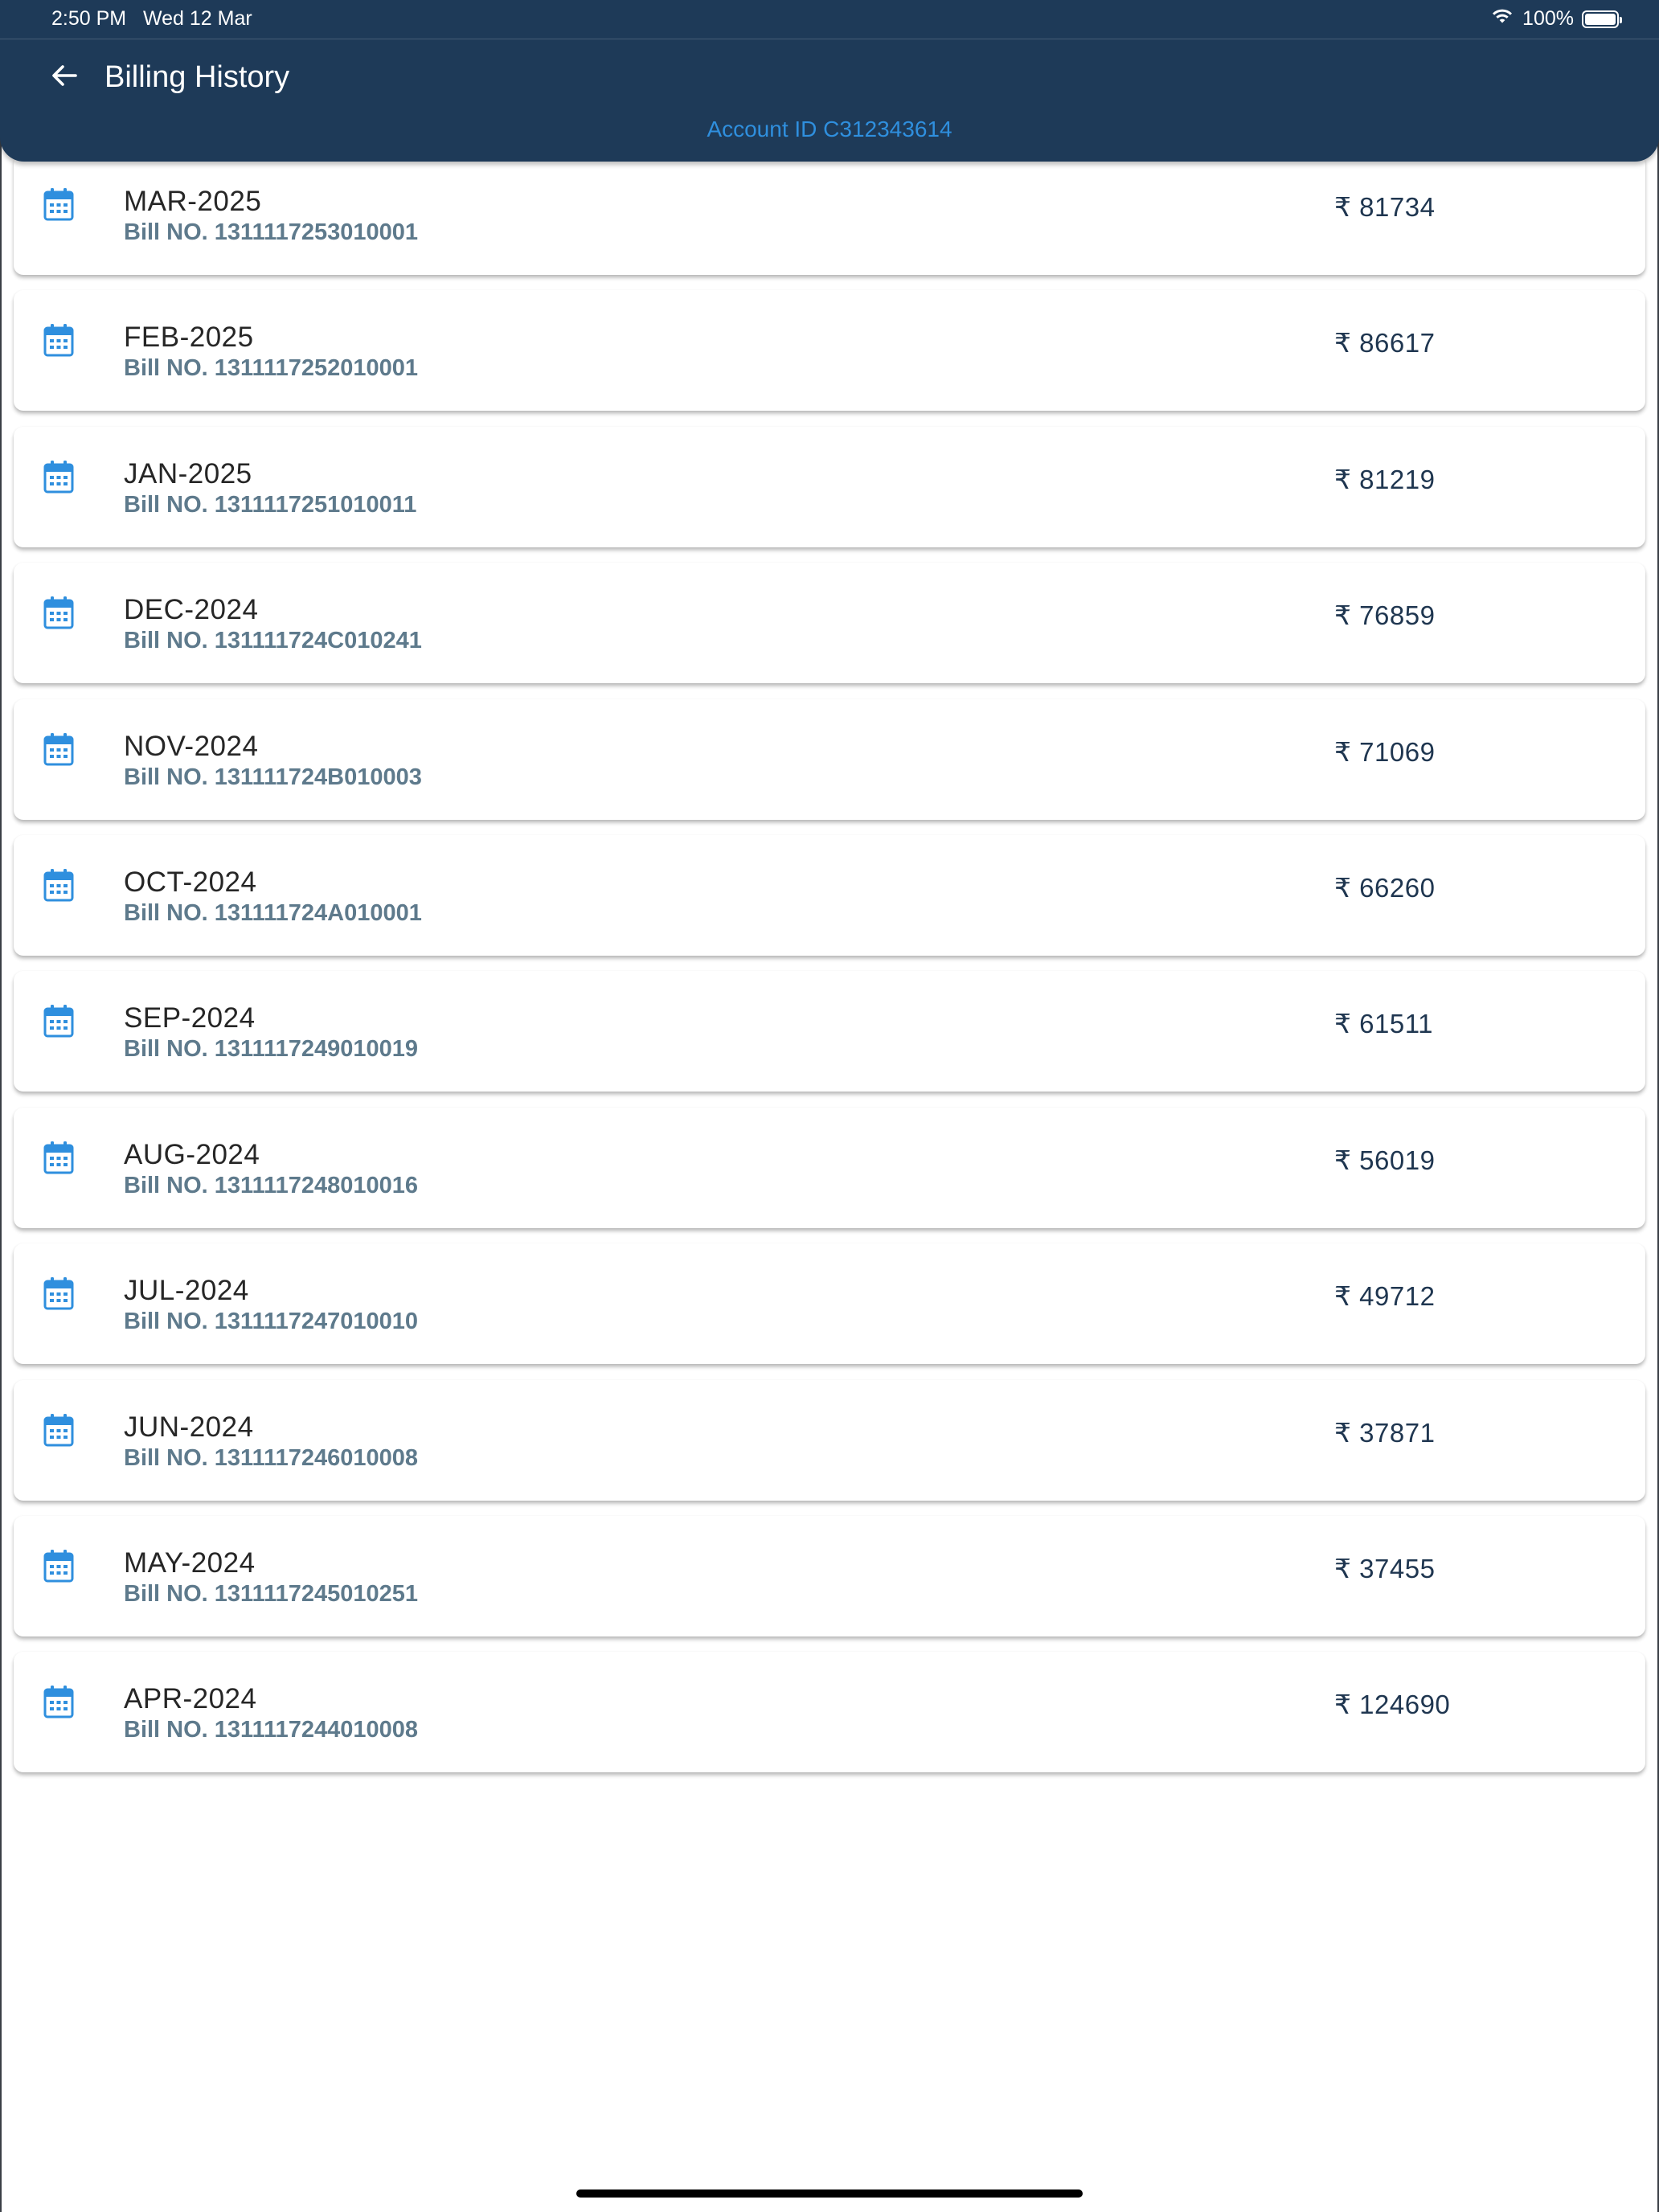  What do you see at coordinates (270, 505) in the screenshot?
I see `bill-number: Bill NO. 1311117251010011` at bounding box center [270, 505].